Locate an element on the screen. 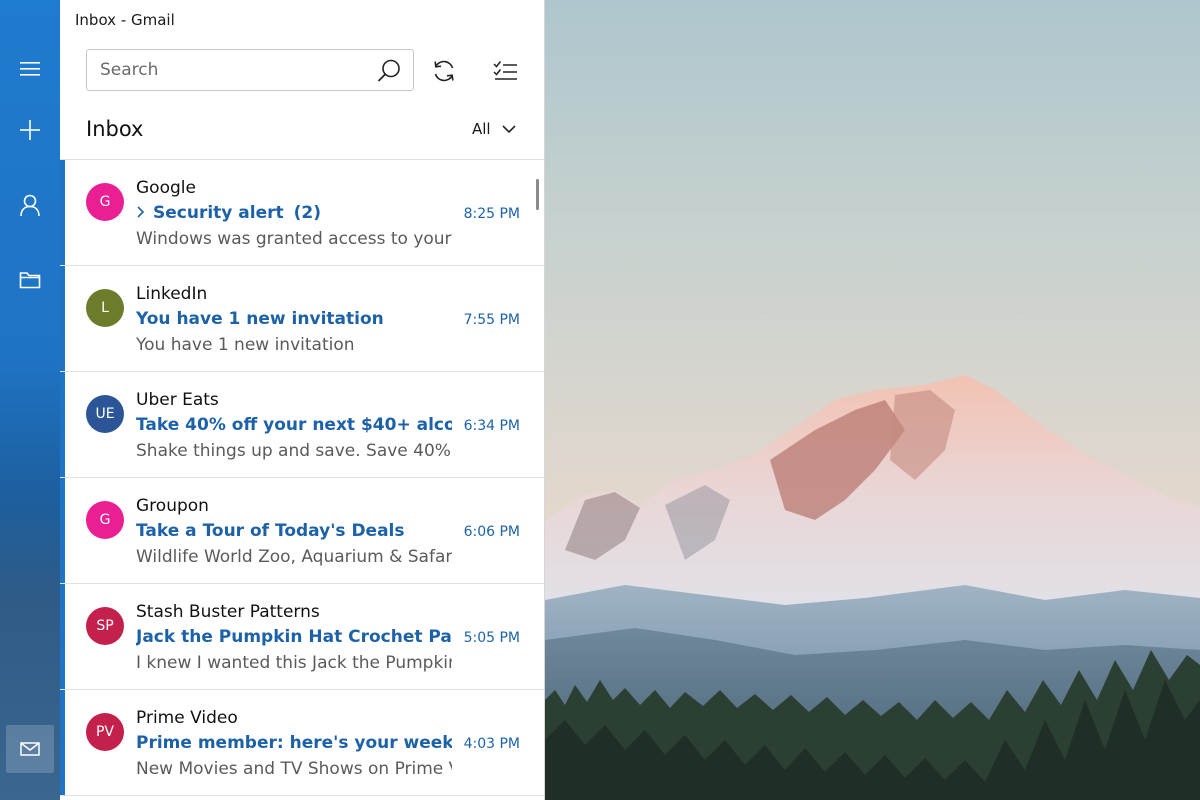  folders-icon is located at coordinates (30, 280).